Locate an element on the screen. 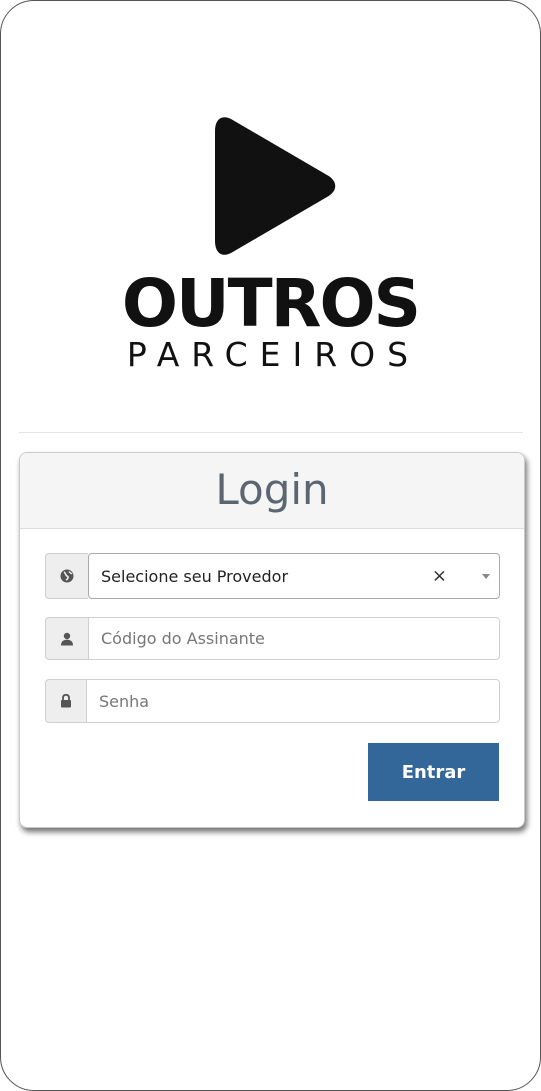  clear-selection-icon: × is located at coordinates (439, 576).